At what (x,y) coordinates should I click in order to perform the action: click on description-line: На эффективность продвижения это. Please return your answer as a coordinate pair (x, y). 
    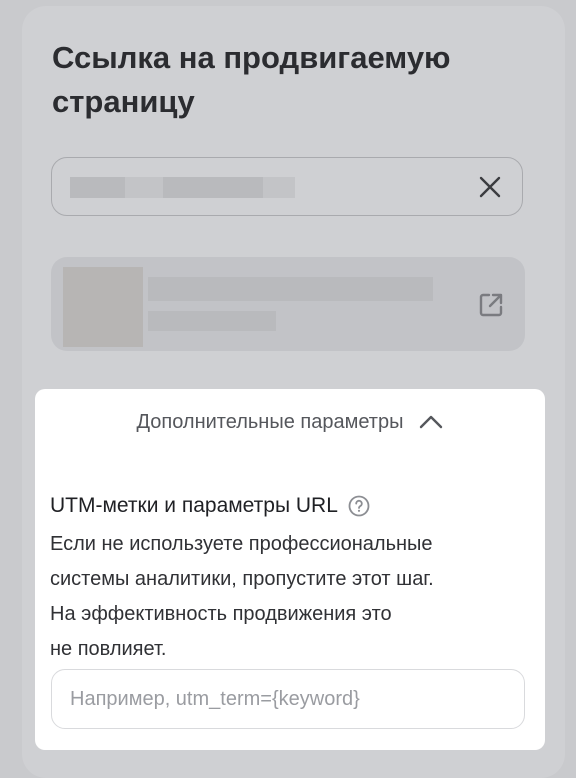
    Looking at the image, I should click on (221, 614).